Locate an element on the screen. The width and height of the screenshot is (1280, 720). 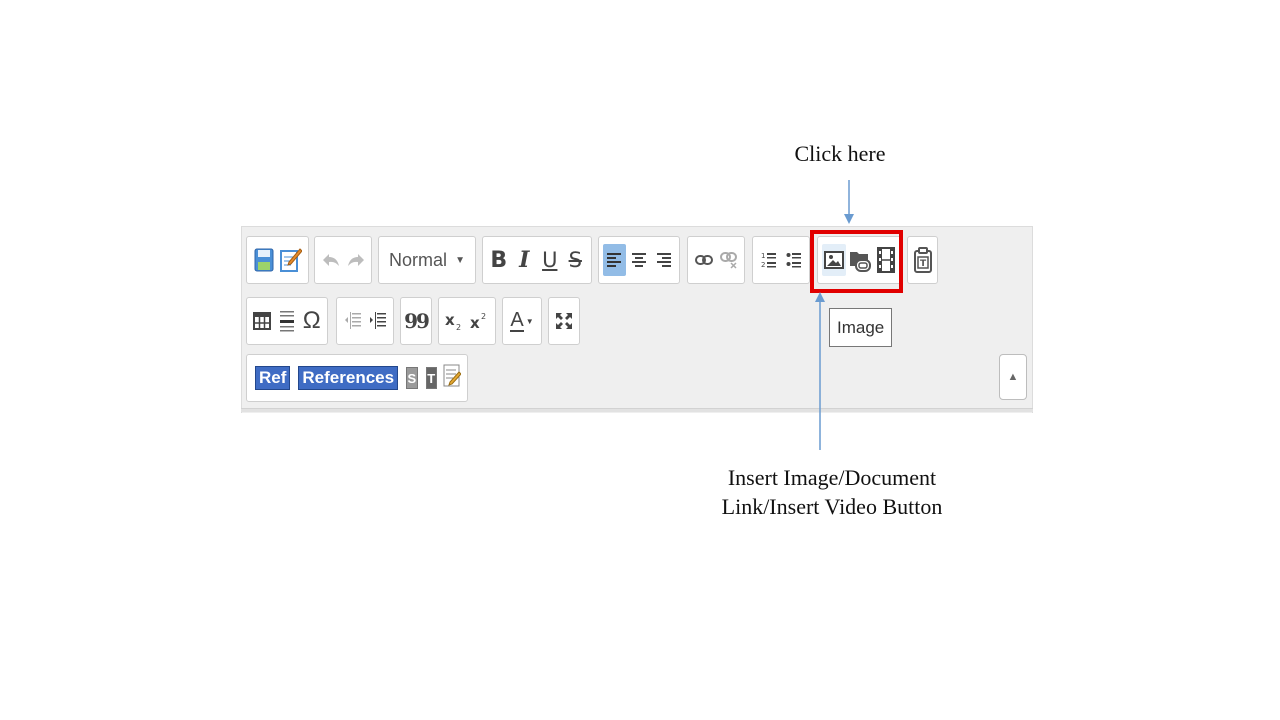
superscript-button: x2 is located at coordinates (479, 321).